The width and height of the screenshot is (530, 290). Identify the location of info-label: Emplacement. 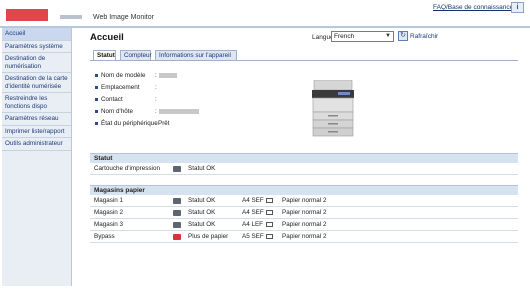
(120, 87).